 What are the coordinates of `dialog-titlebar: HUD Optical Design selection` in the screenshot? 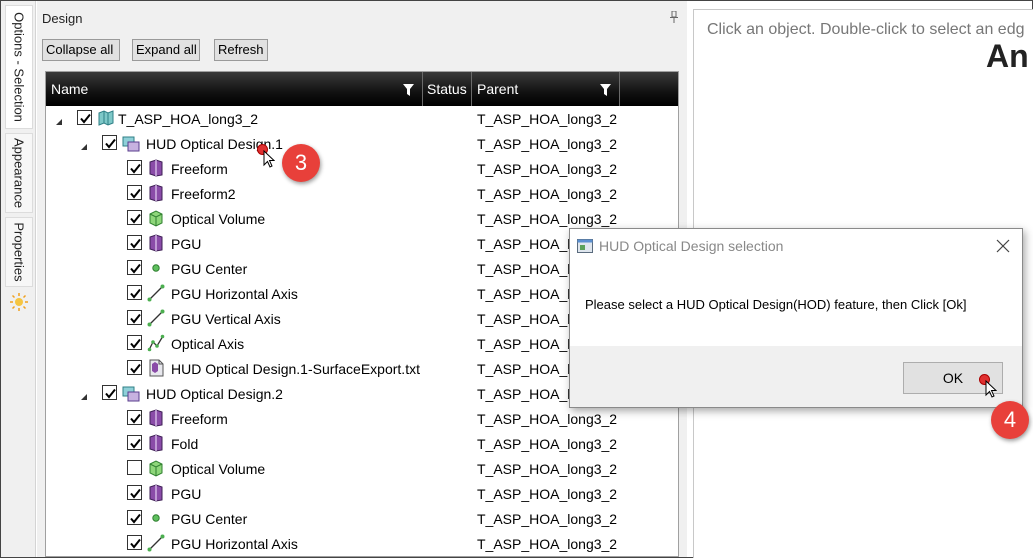 It's located at (796, 246).